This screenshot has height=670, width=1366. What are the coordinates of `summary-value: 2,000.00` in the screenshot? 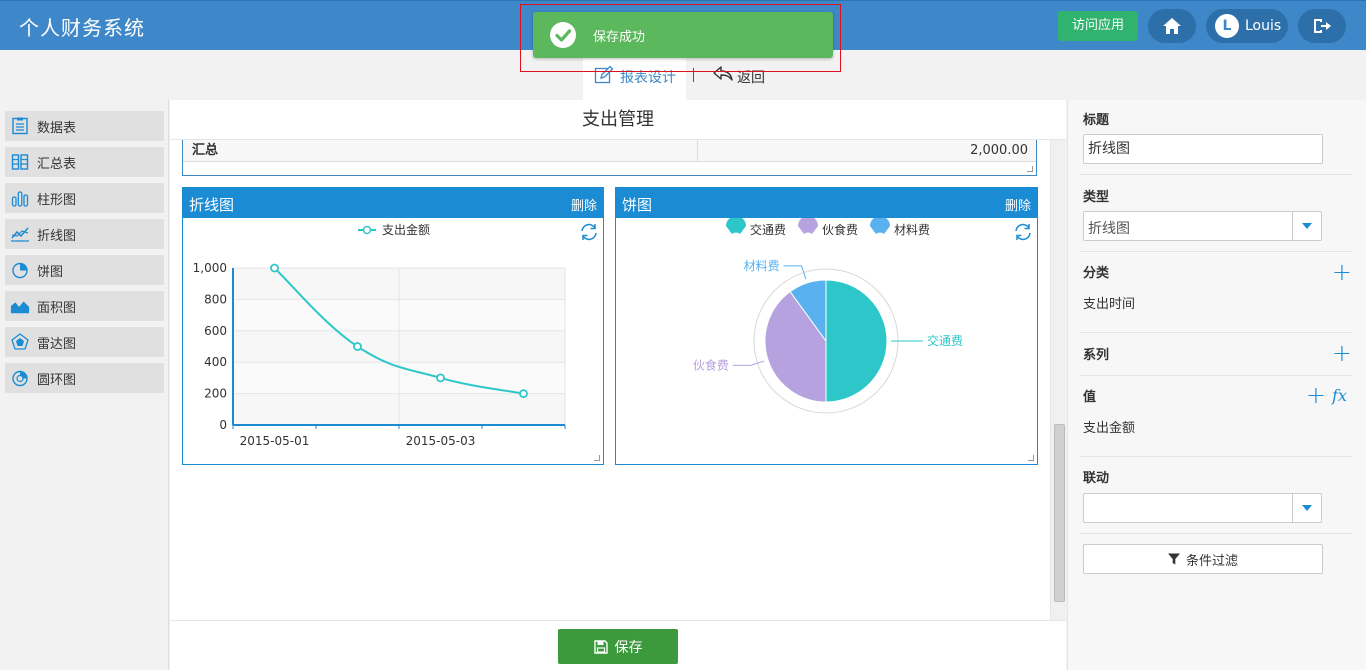 It's located at (999, 150).